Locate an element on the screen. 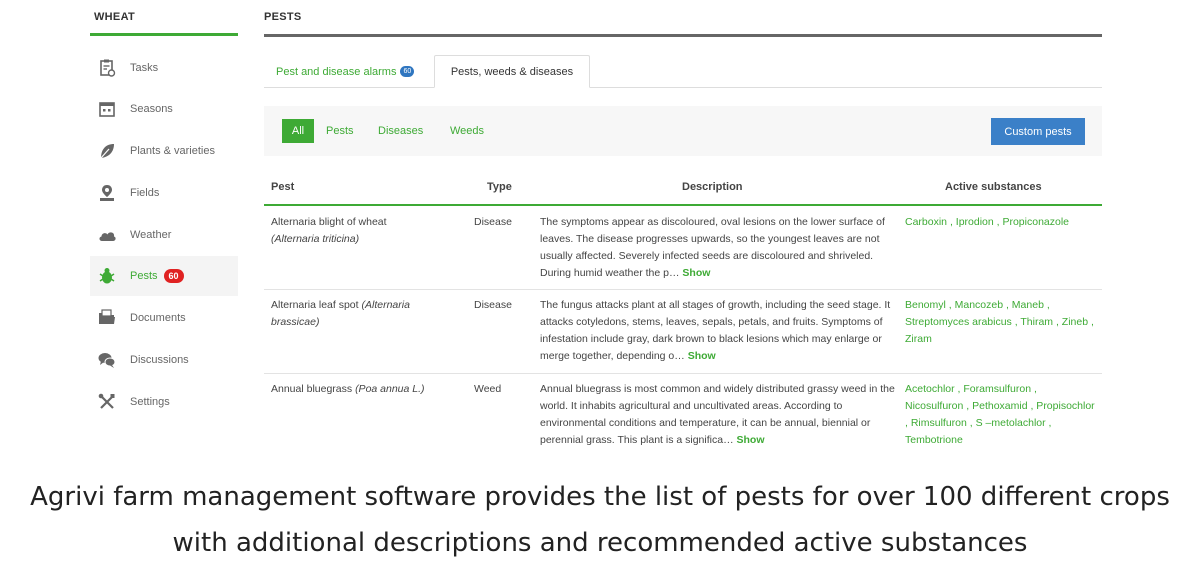 The image size is (1200, 565). sidebar-item-label: Plants & varieties is located at coordinates (172, 151).